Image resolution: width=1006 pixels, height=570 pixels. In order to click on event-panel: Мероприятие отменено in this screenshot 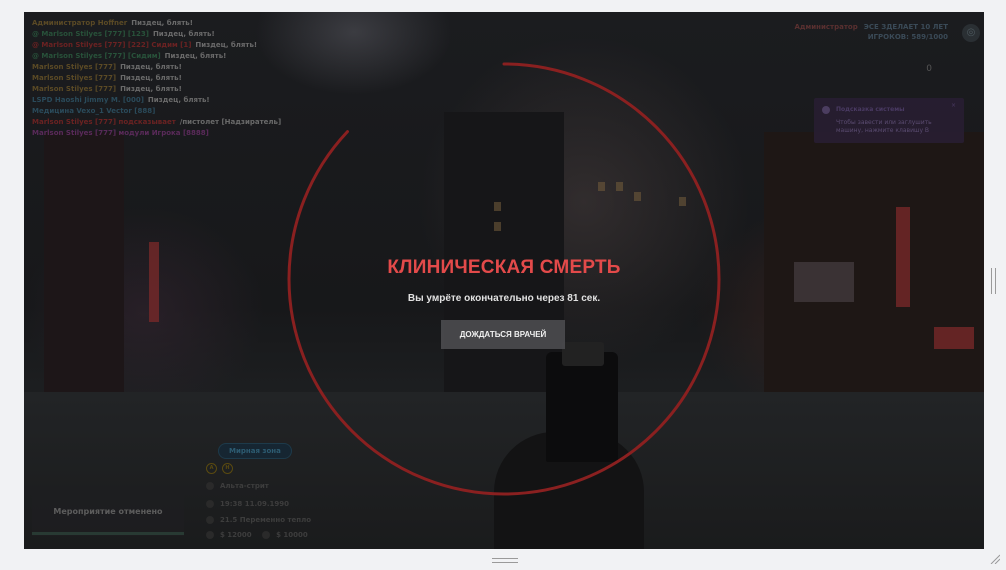, I will do `click(108, 513)`.